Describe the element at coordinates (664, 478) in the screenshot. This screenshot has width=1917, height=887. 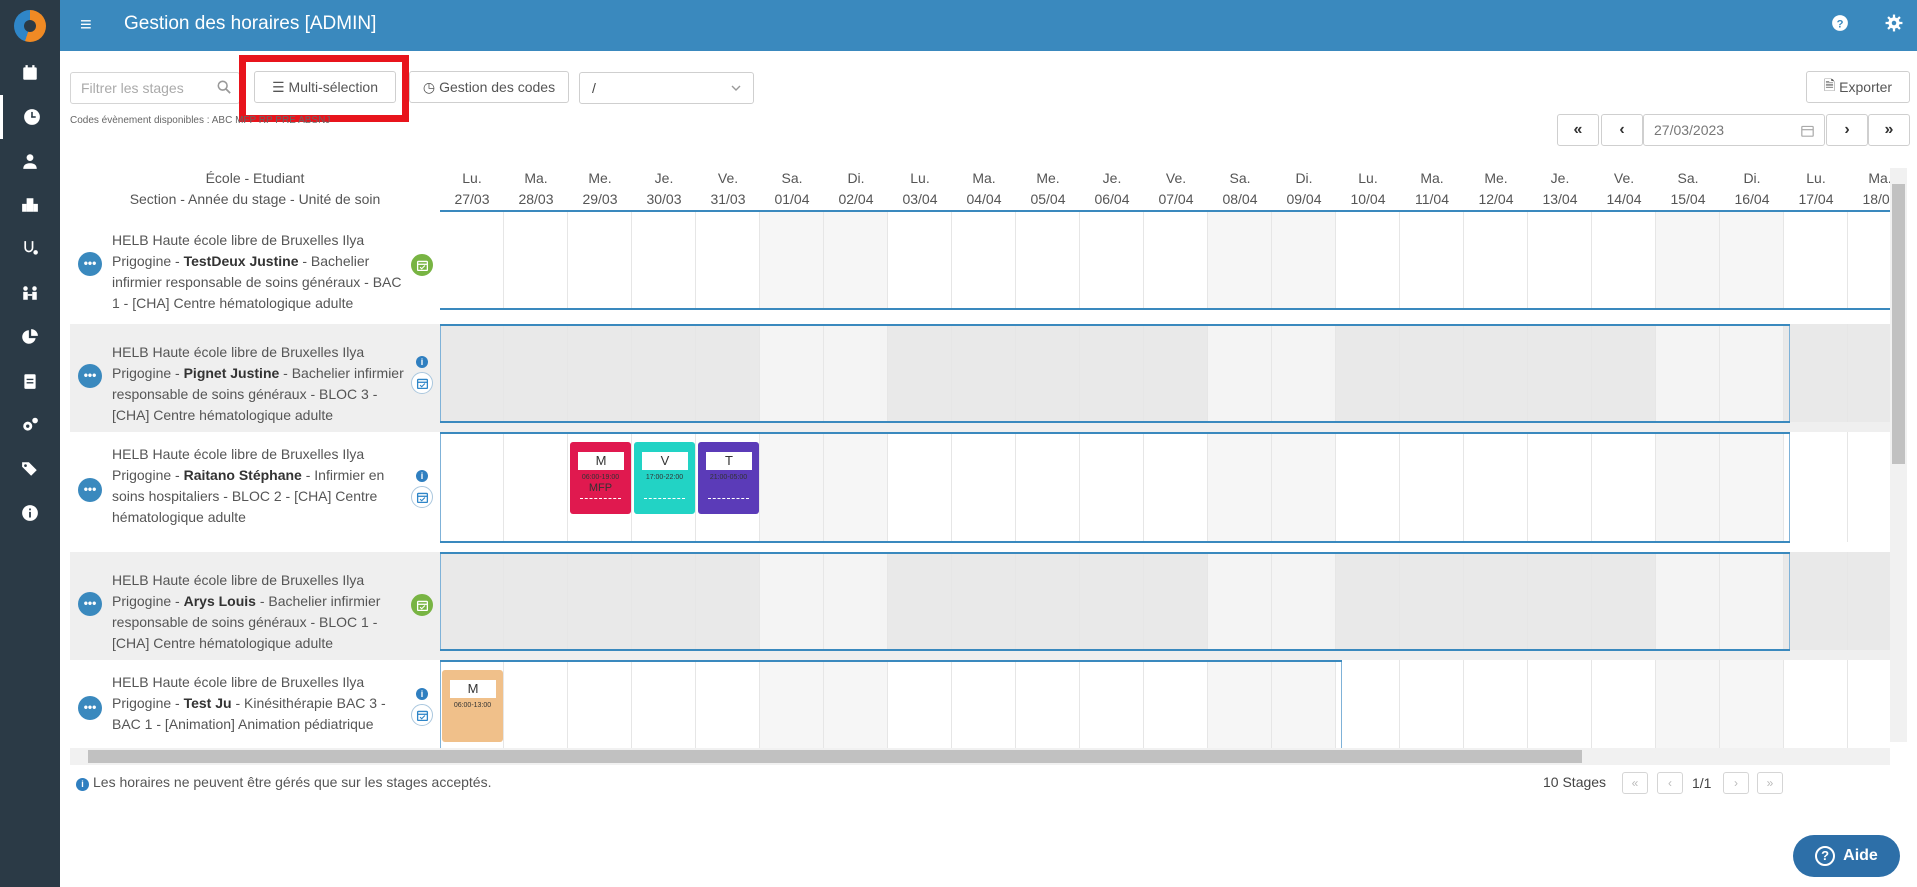
I see `shift-block: V 17:00-22:00` at that location.